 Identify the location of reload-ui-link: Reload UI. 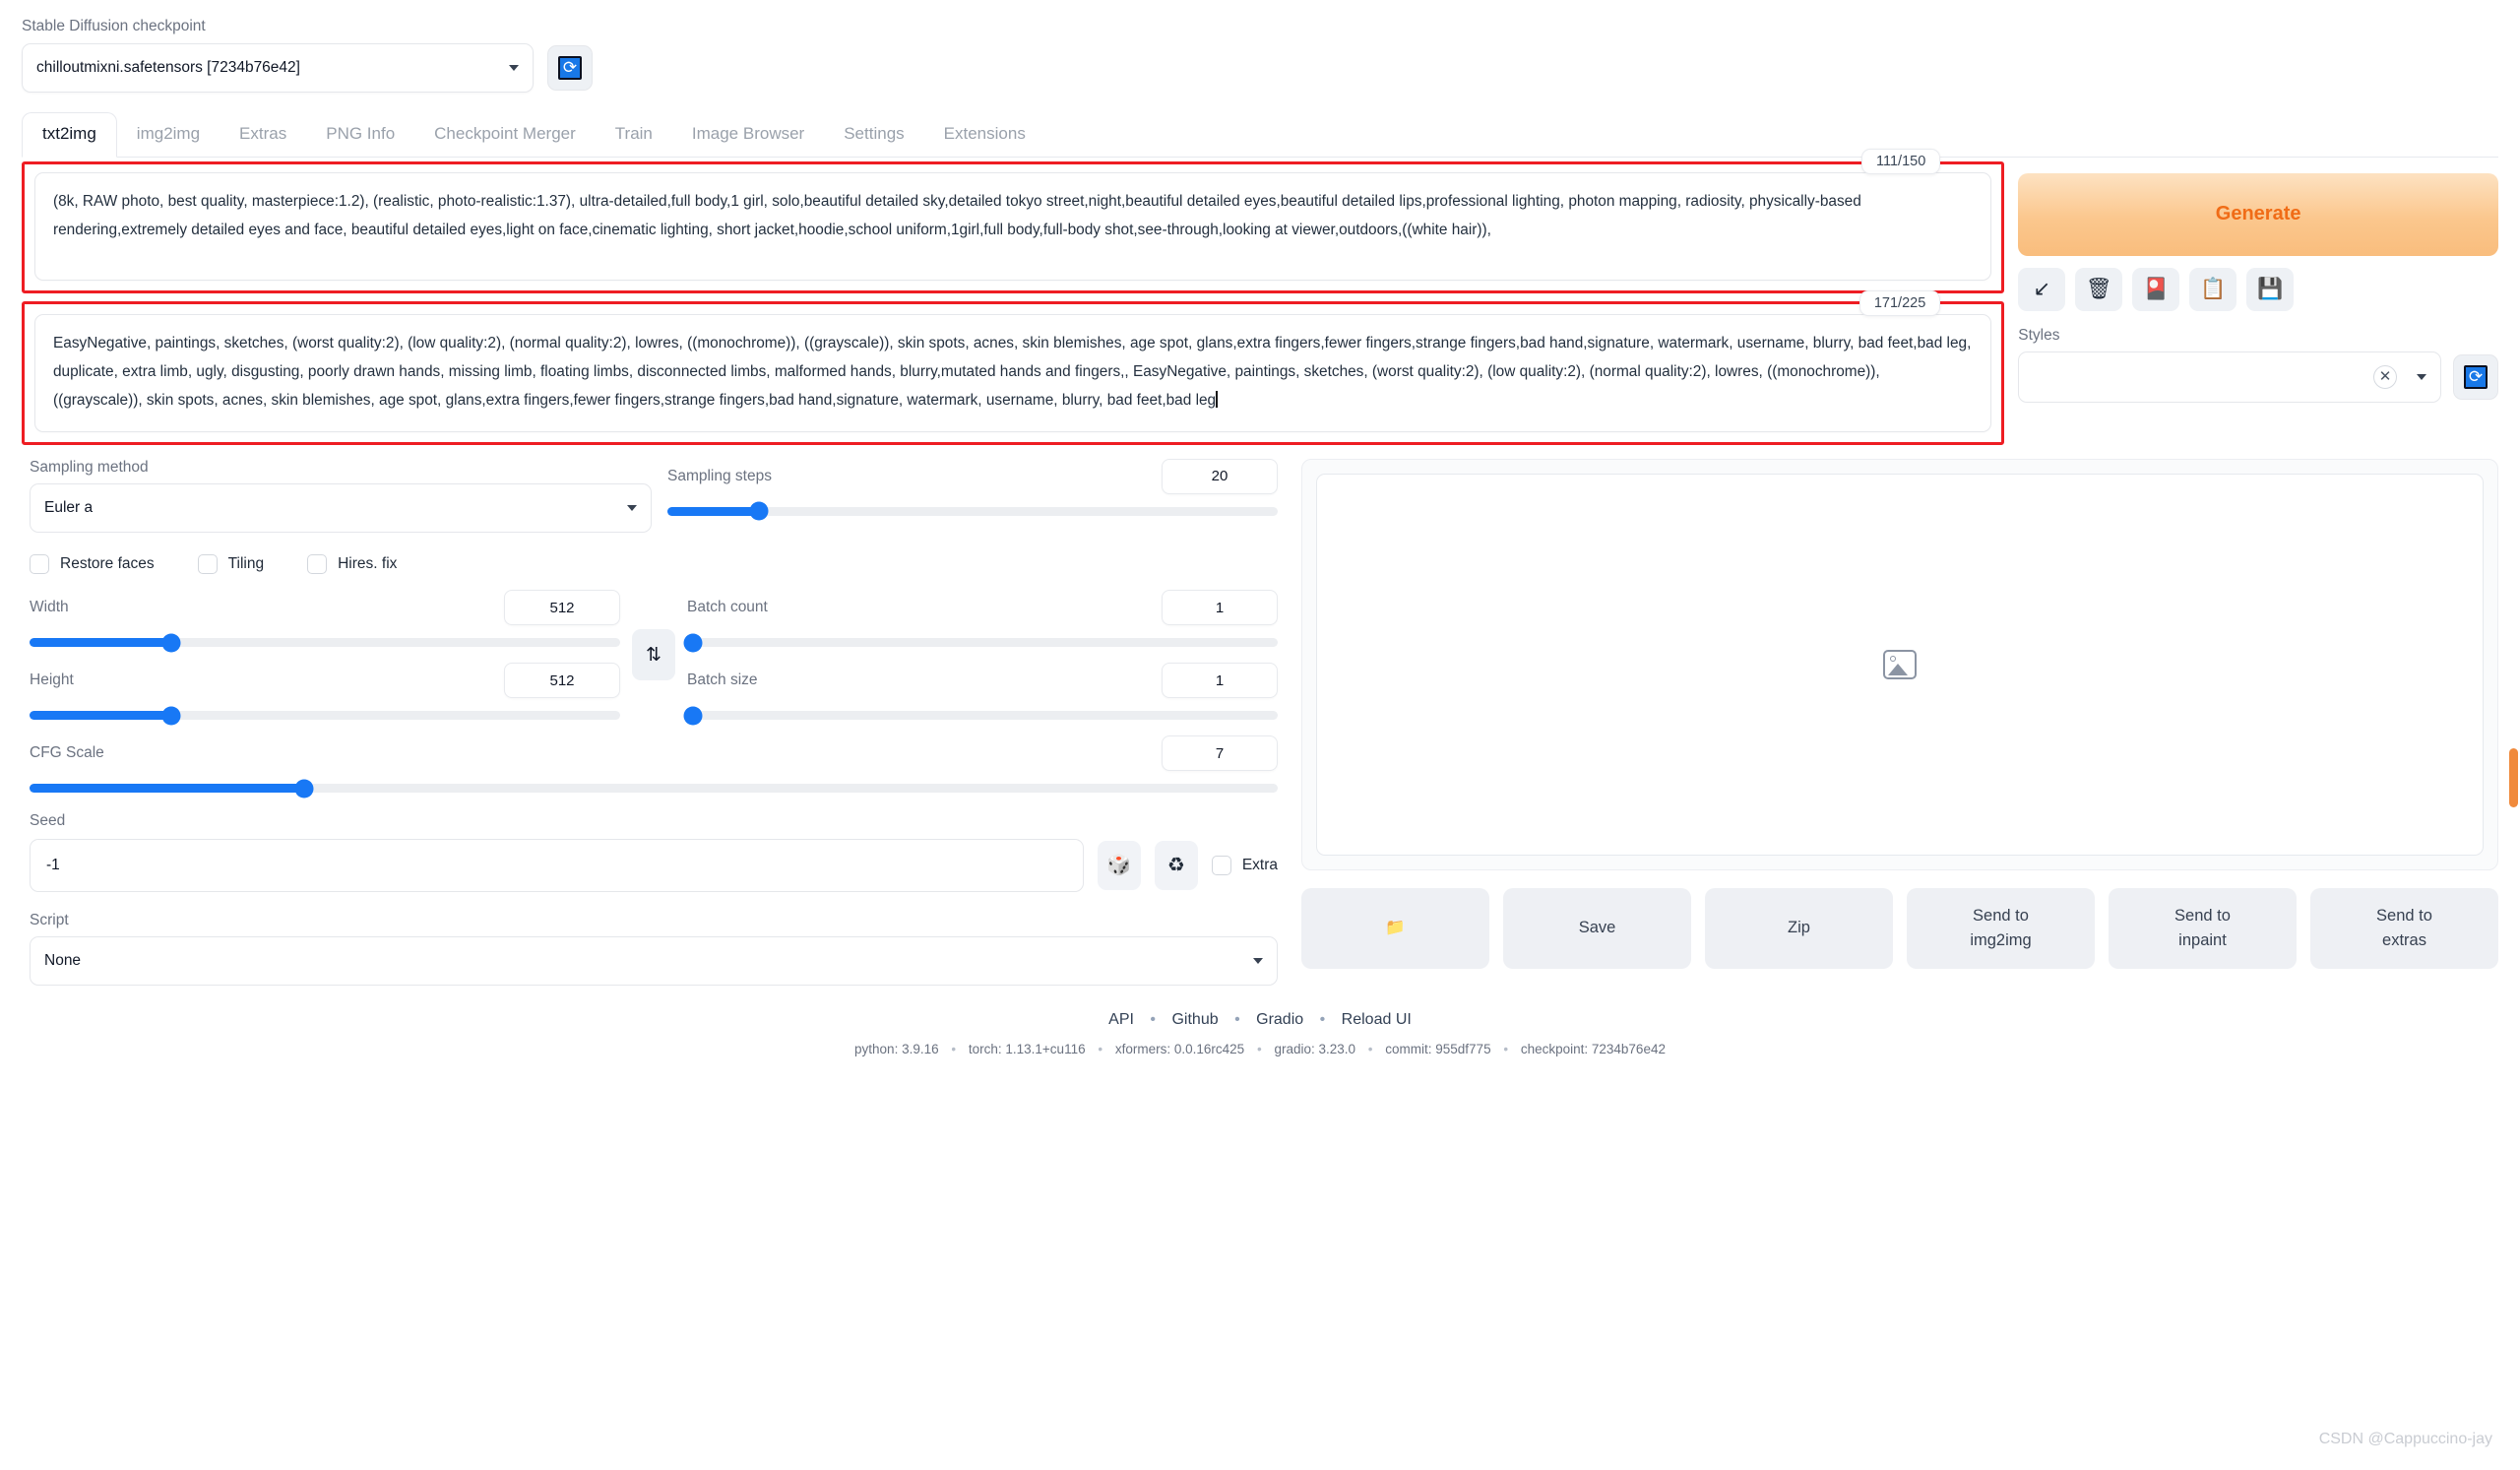
(1377, 1019).